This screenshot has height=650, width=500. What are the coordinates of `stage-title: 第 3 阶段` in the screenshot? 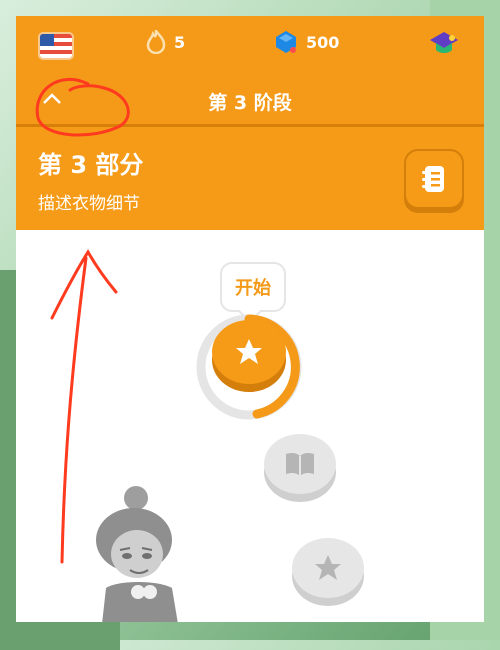 It's located at (250, 103).